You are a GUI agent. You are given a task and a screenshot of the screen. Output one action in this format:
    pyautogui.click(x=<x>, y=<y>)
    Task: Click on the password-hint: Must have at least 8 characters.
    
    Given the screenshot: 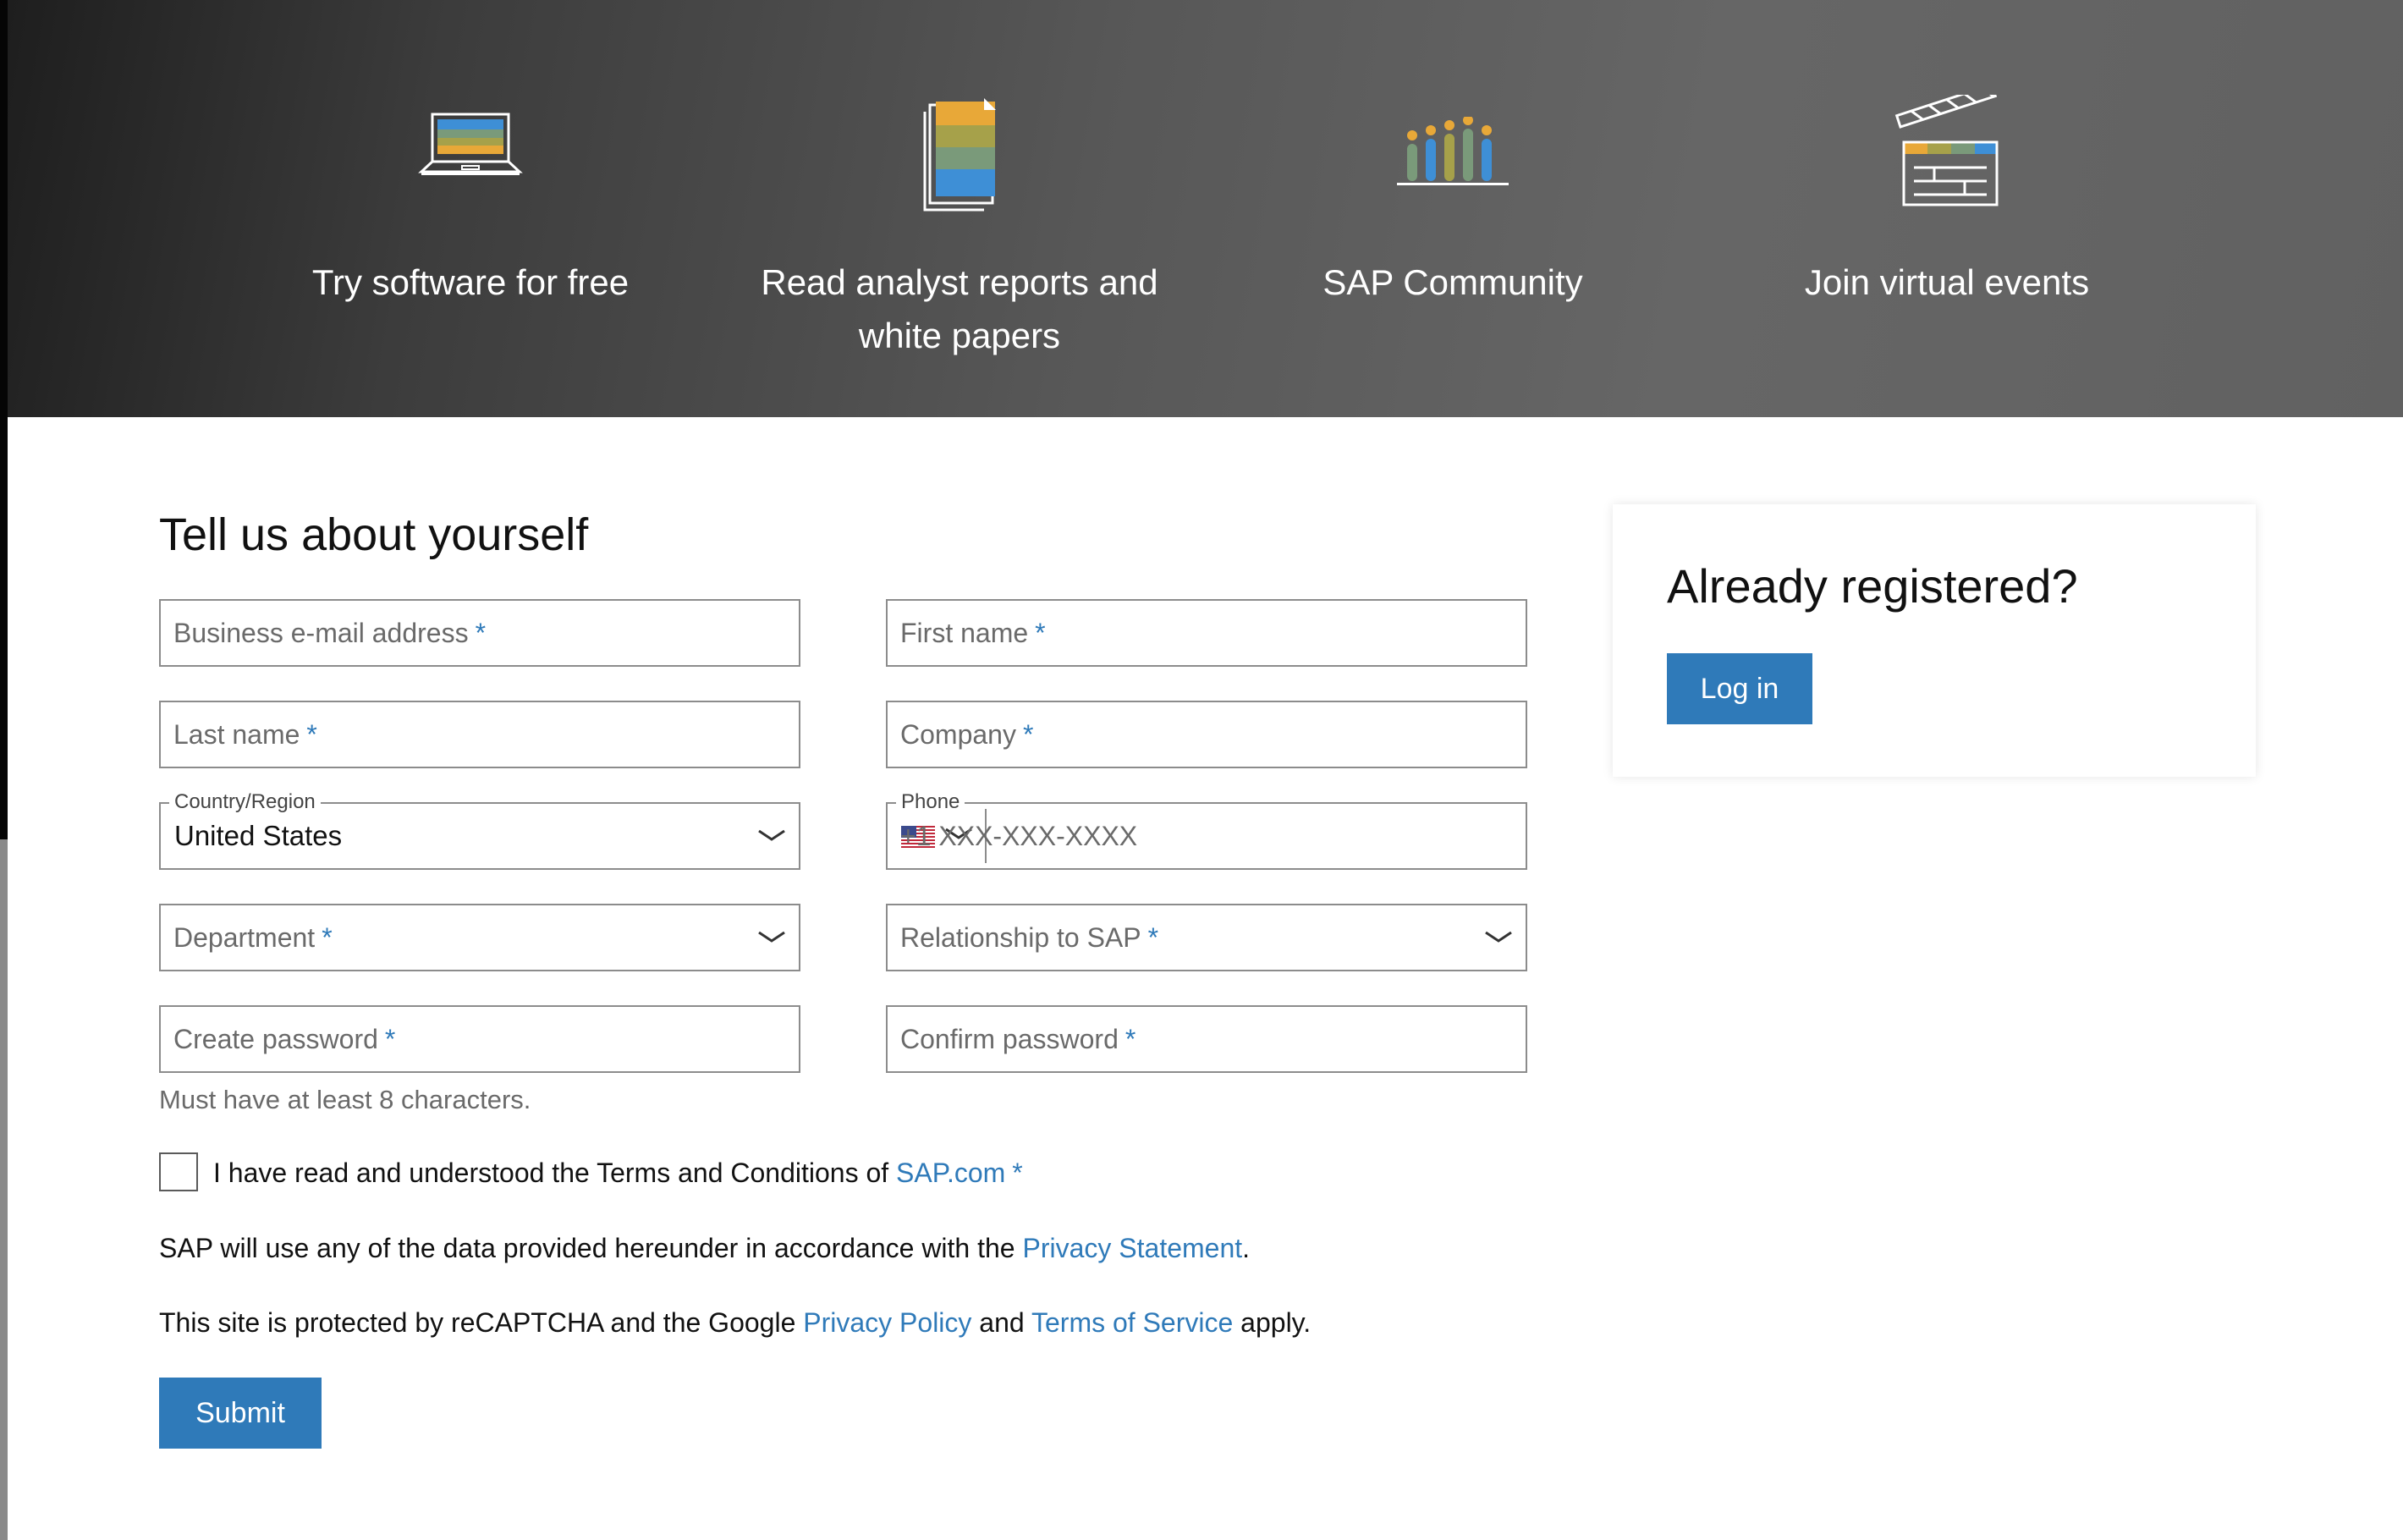 What is the action you would take?
    pyautogui.click(x=345, y=1099)
    